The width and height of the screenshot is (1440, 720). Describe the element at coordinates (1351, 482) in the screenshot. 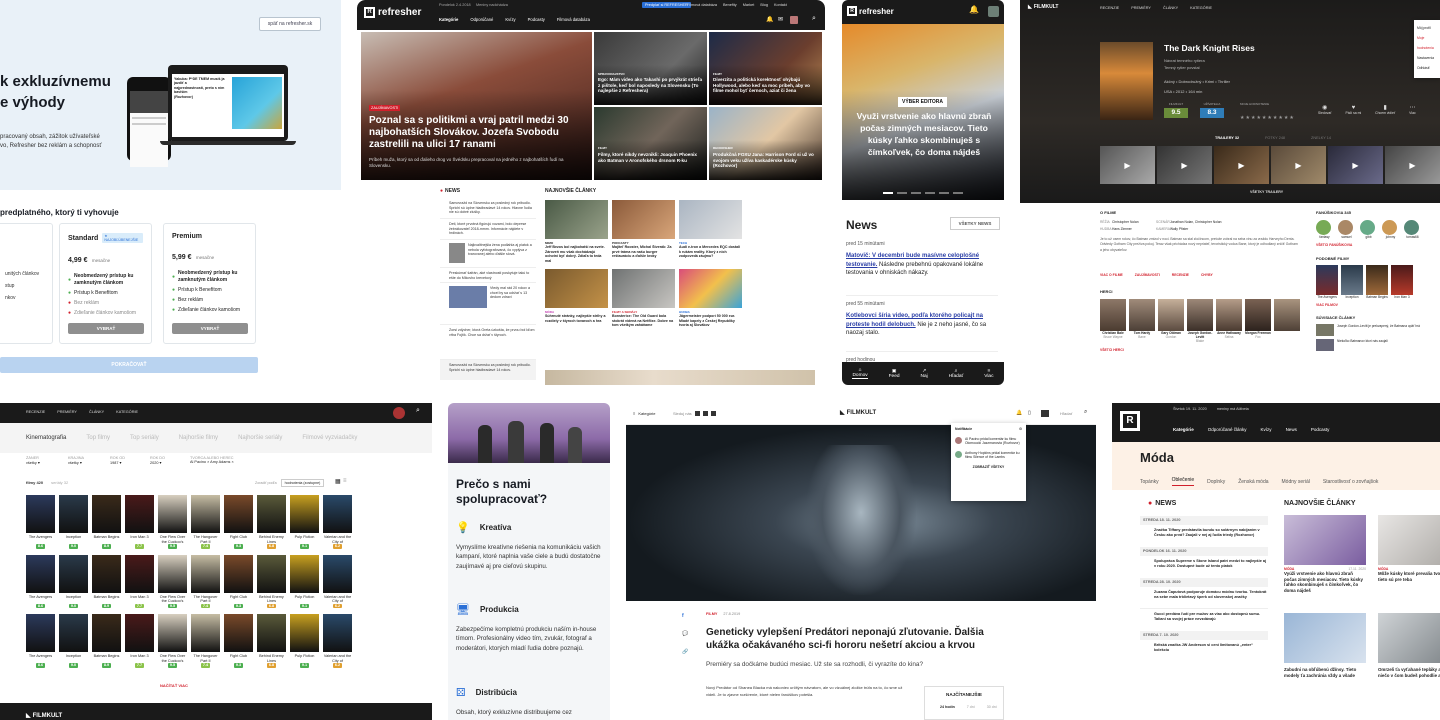

I see `subnav-care: Starostlivosť o zovňajšok` at that location.